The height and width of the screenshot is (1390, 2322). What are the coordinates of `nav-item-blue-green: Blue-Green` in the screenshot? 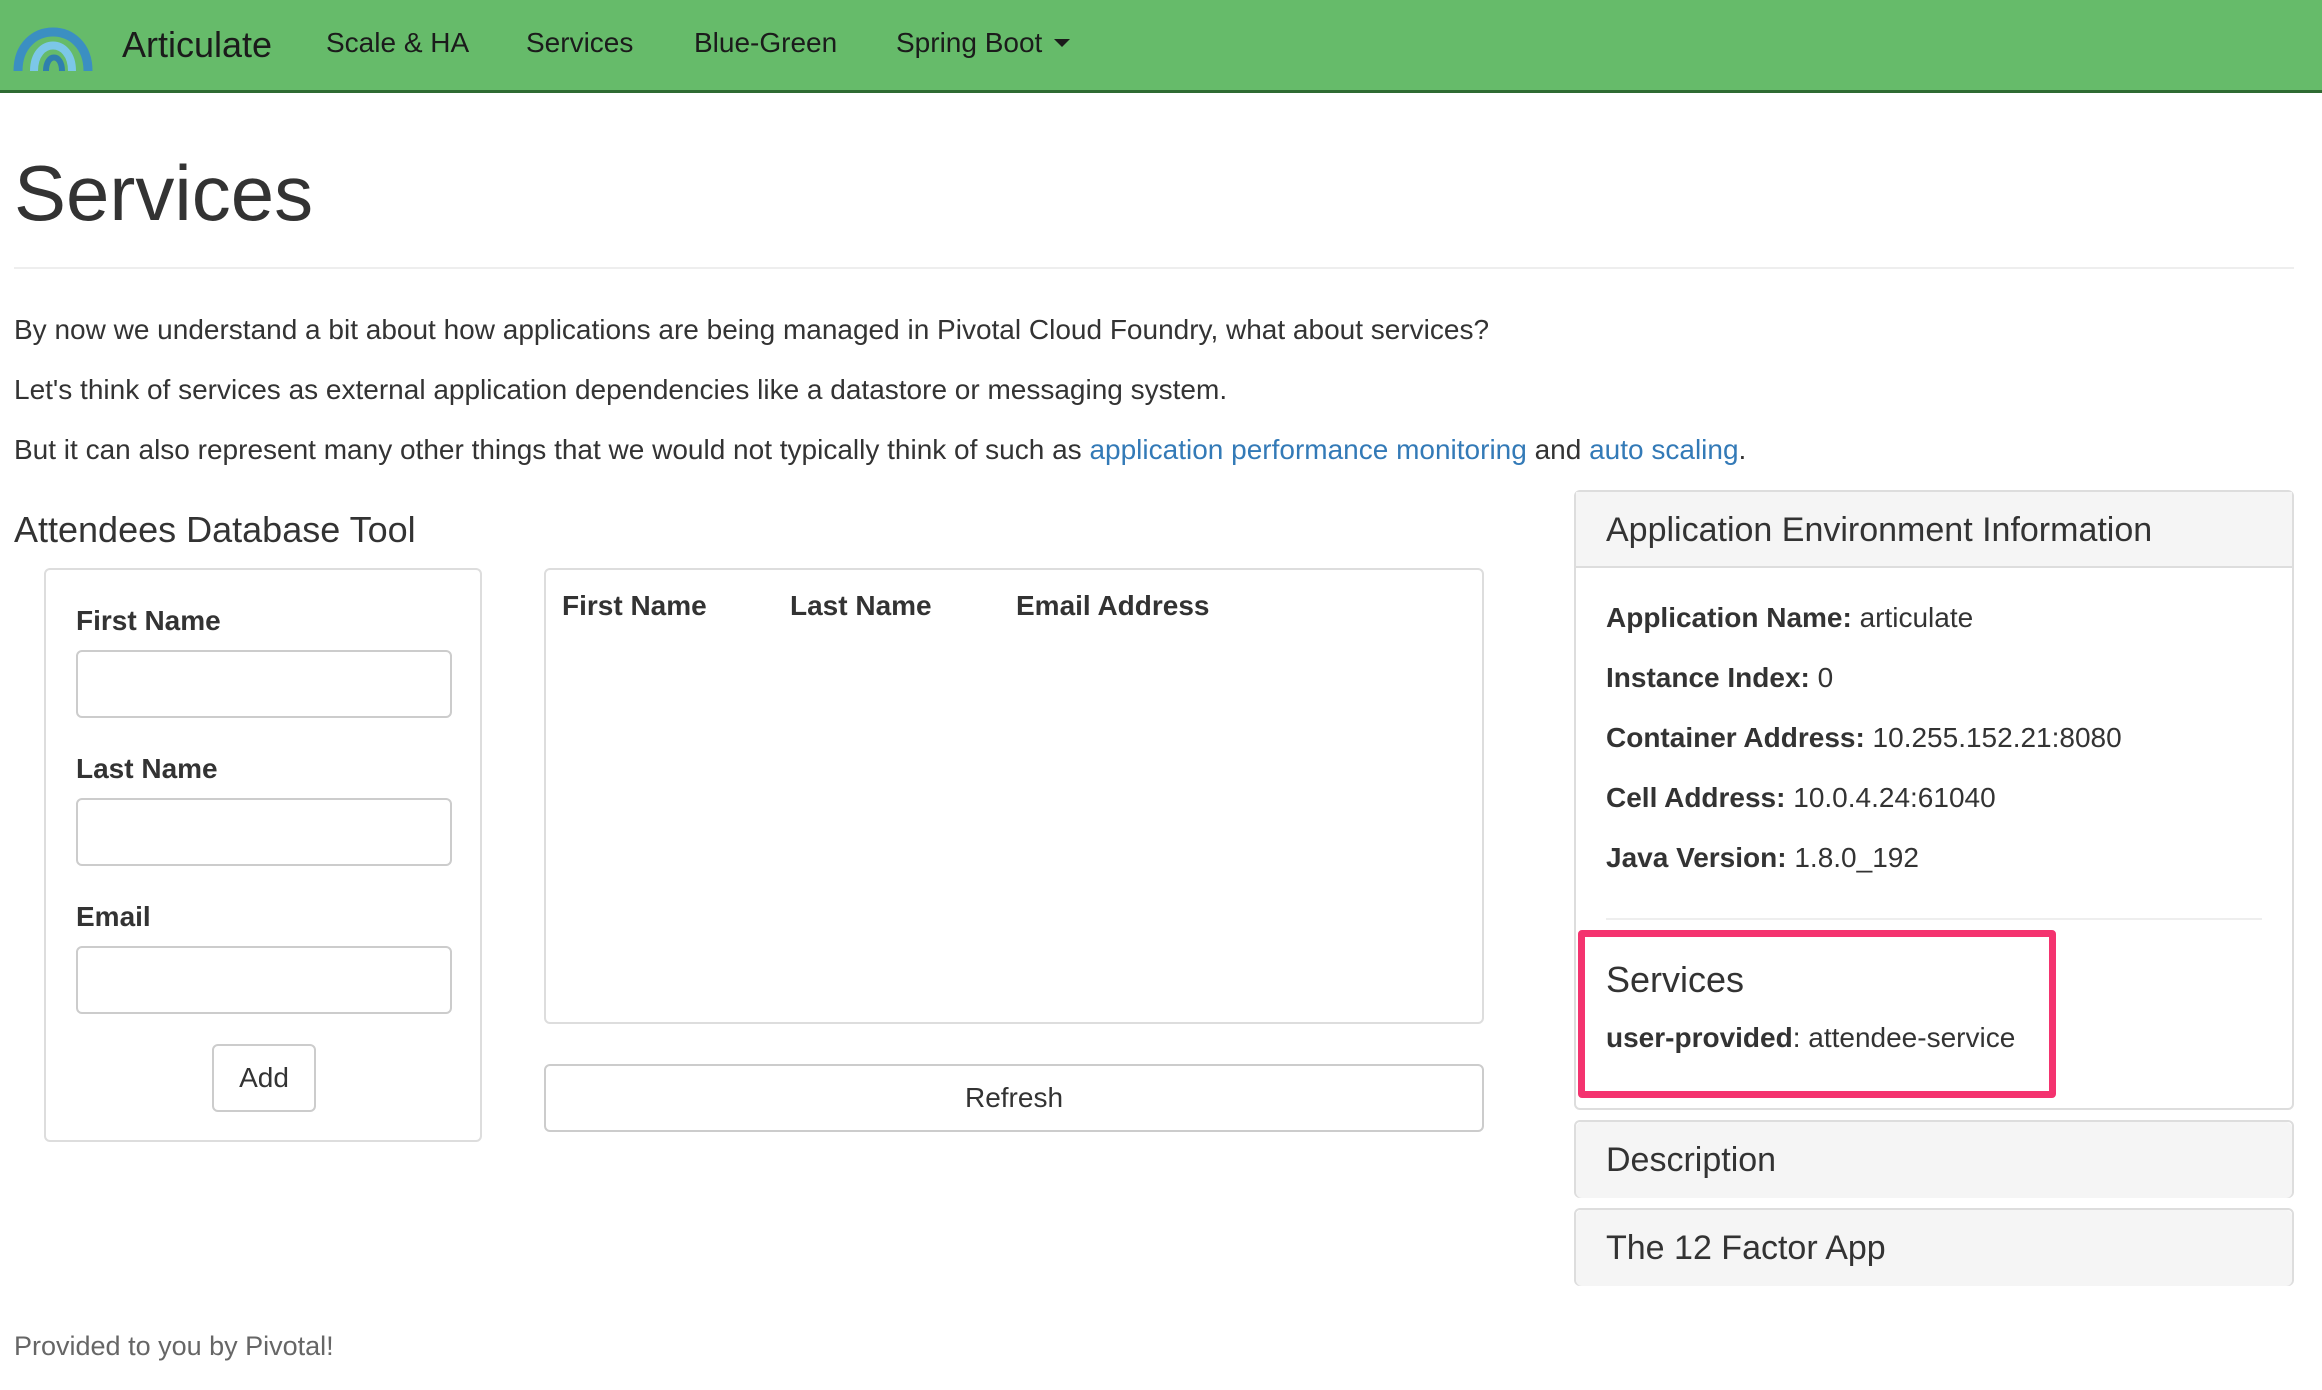 It's located at (765, 45).